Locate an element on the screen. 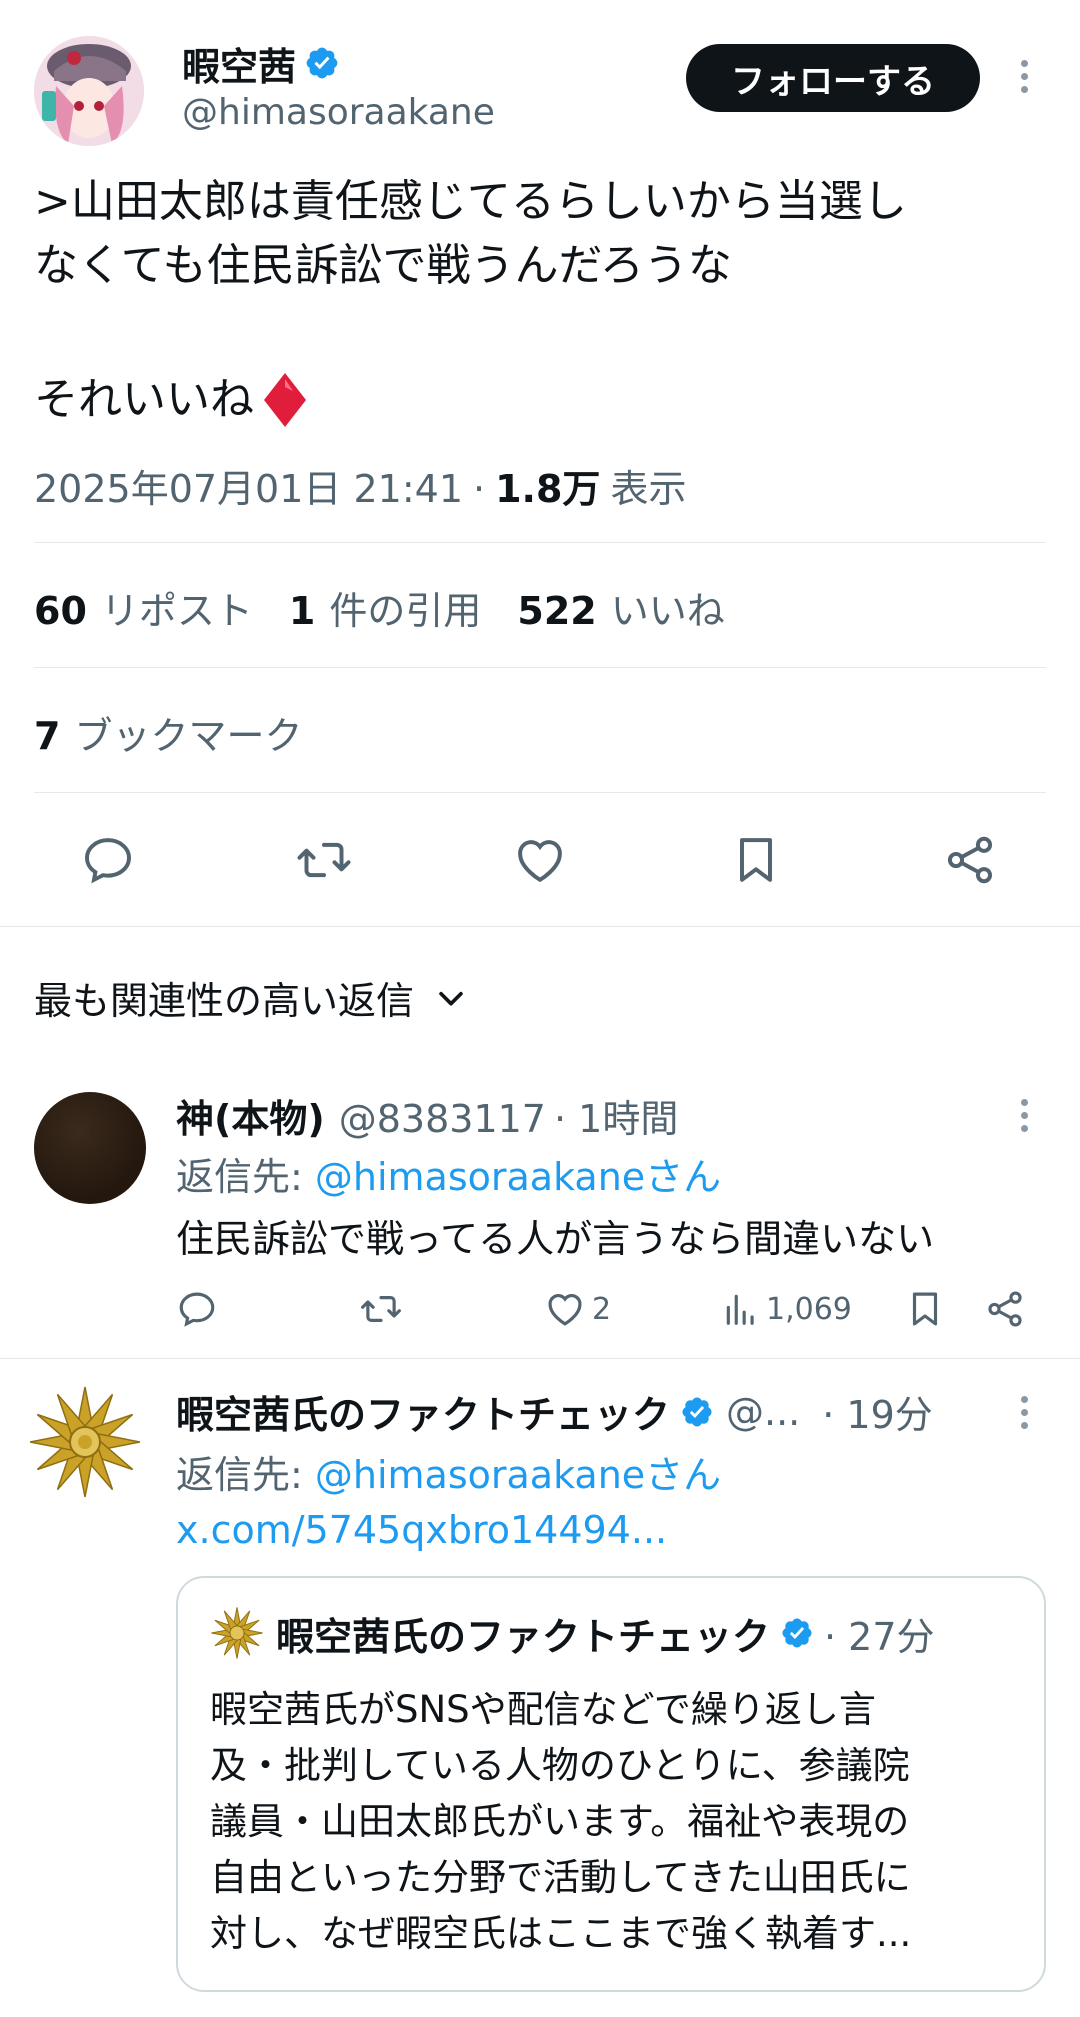 The width and height of the screenshot is (1080, 2017). share-button is located at coordinates (970, 860).